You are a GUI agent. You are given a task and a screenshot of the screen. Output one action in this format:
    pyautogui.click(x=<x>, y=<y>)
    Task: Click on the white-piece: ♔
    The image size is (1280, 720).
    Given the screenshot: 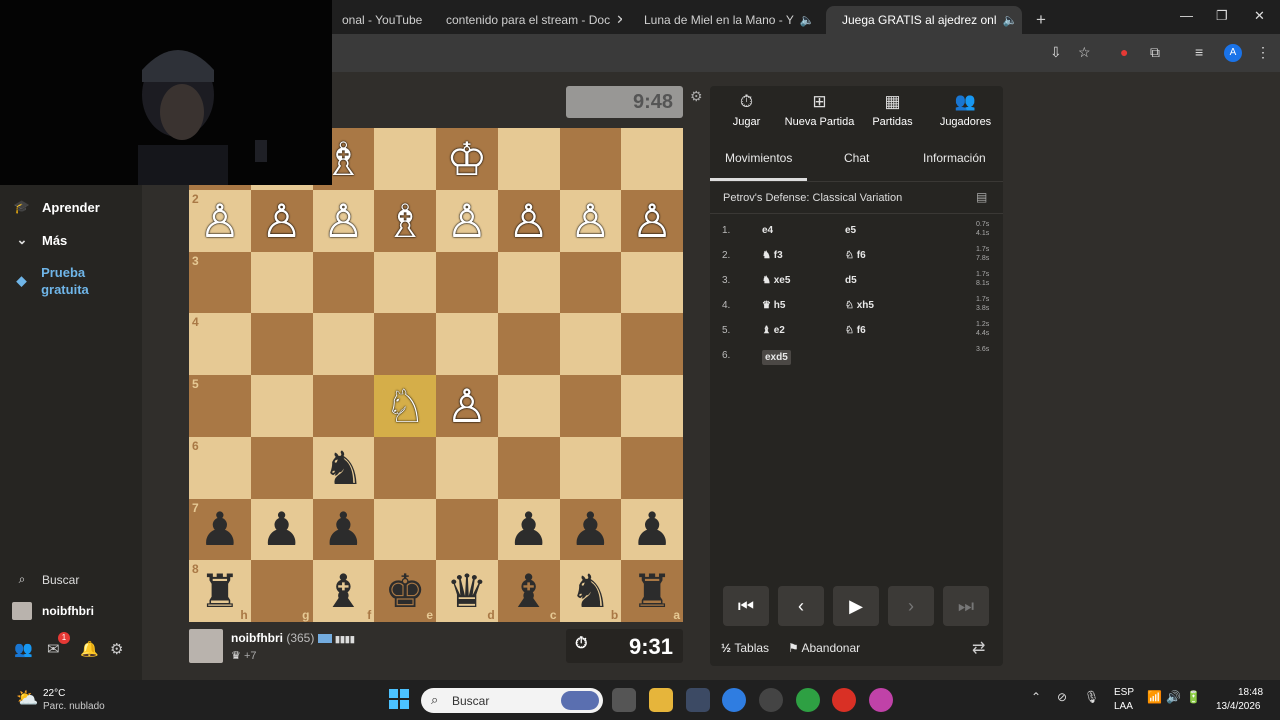 What is the action you would take?
    pyautogui.click(x=466, y=159)
    